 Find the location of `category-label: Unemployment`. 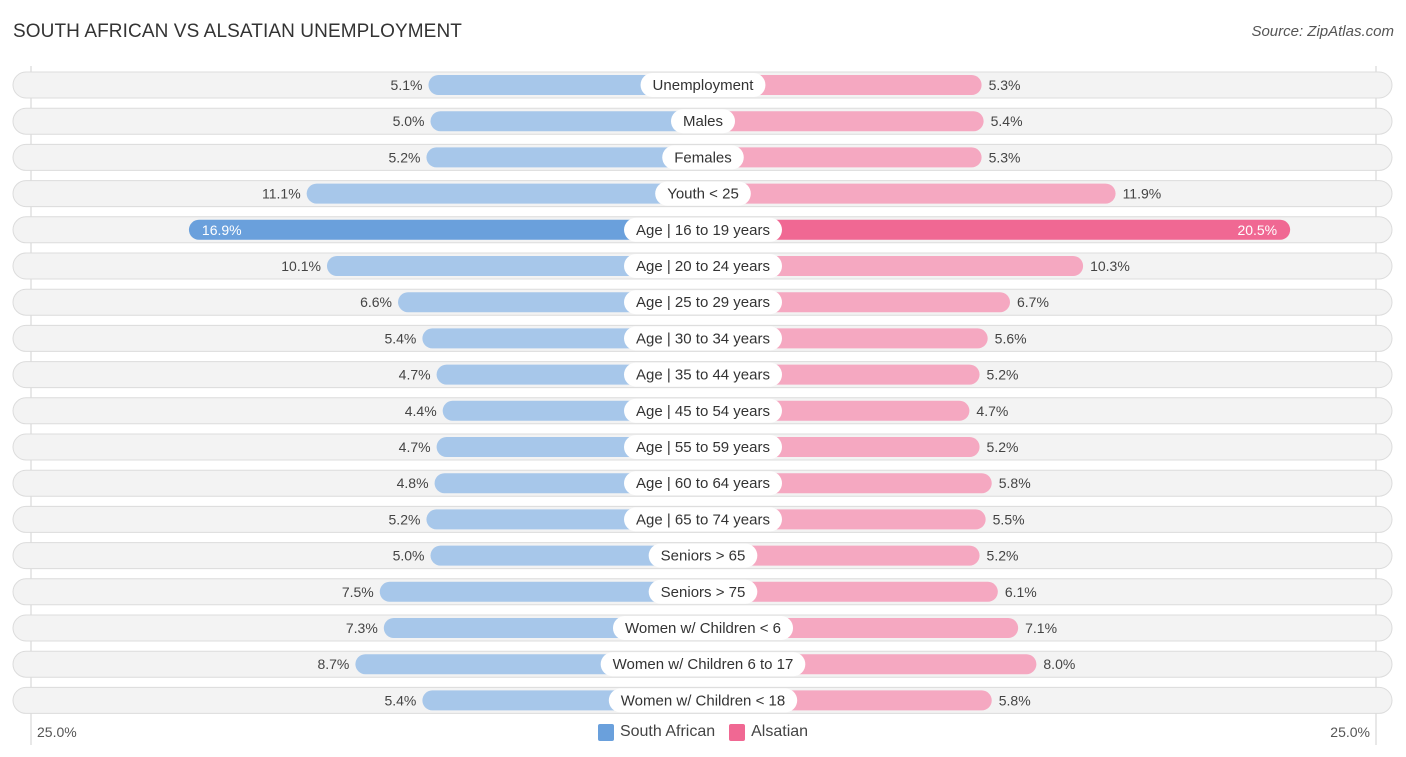

category-label: Unemployment is located at coordinates (704, 85).